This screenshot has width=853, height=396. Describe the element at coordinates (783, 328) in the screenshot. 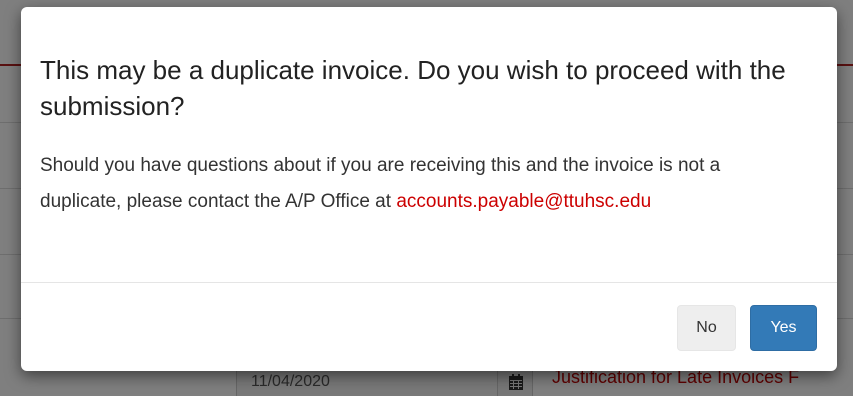

I see `yes-button: Yes` at that location.